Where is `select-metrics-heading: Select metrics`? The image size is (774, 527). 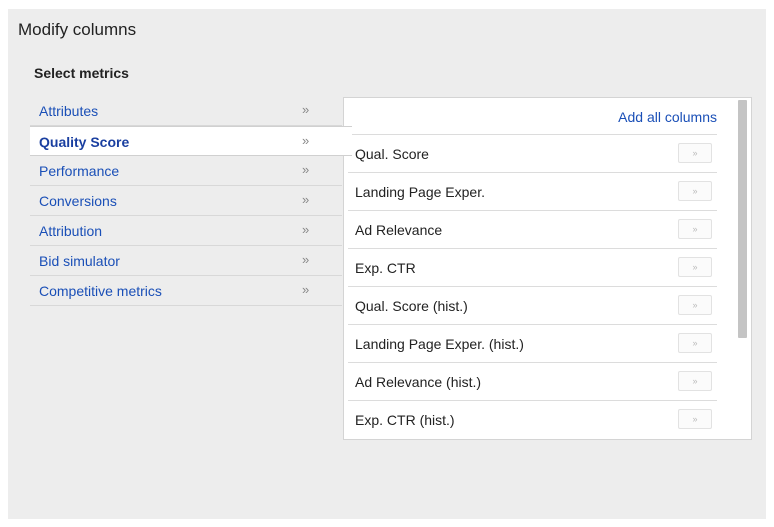 select-metrics-heading: Select metrics is located at coordinates (81, 73).